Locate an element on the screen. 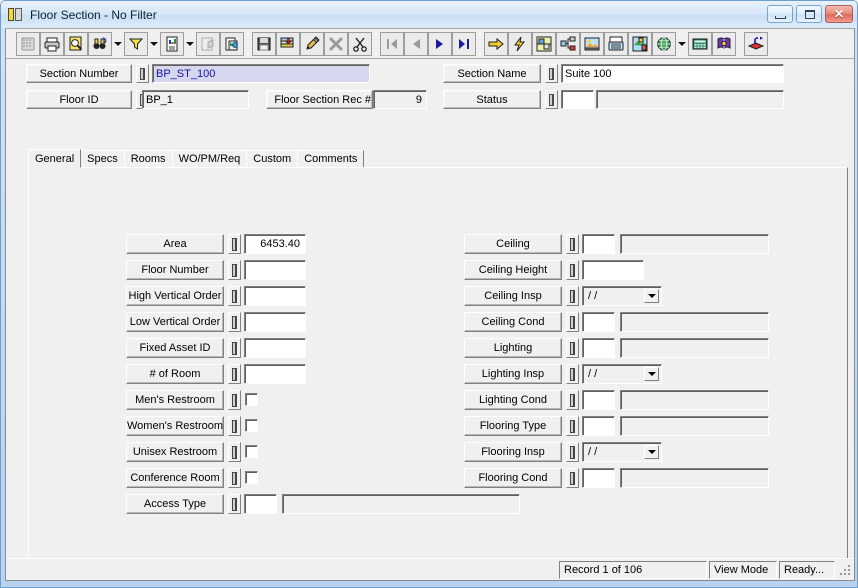 This screenshot has width=858, height=588. ceiling-height-label: Ceiling Height is located at coordinates (513, 270).